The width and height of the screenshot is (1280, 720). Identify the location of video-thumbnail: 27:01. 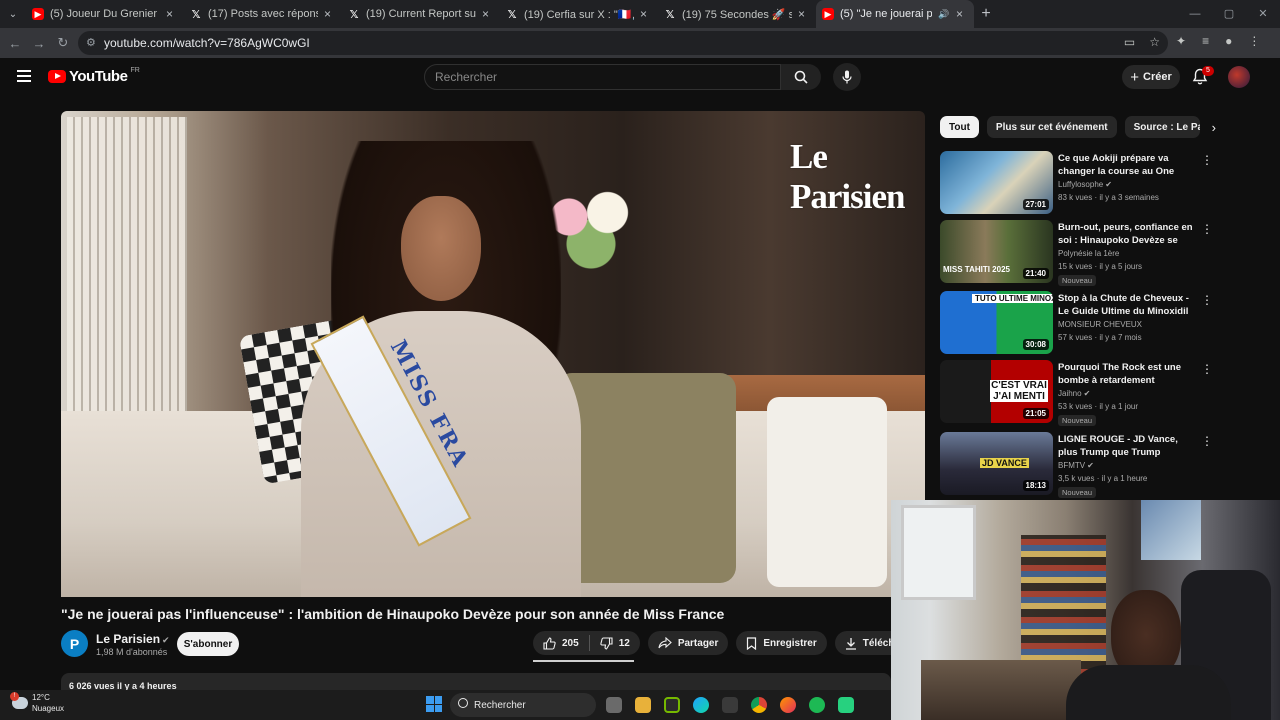
(996, 182).